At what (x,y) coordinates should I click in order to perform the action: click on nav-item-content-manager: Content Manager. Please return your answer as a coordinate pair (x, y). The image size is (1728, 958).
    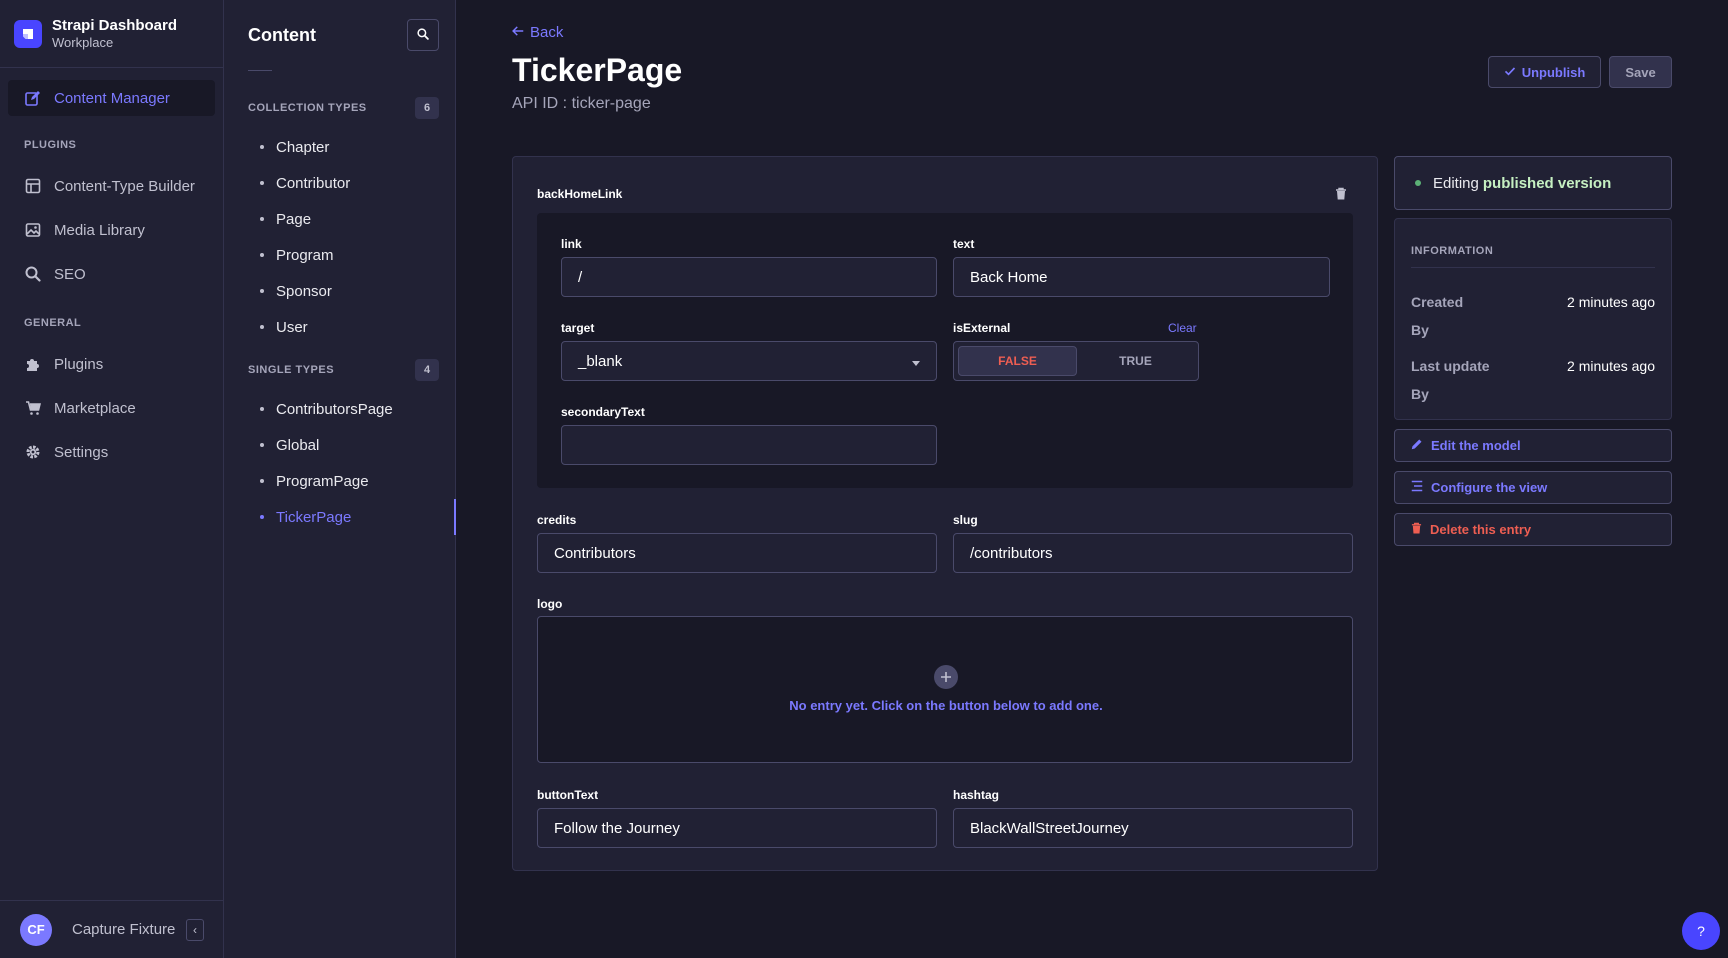
    Looking at the image, I should click on (111, 98).